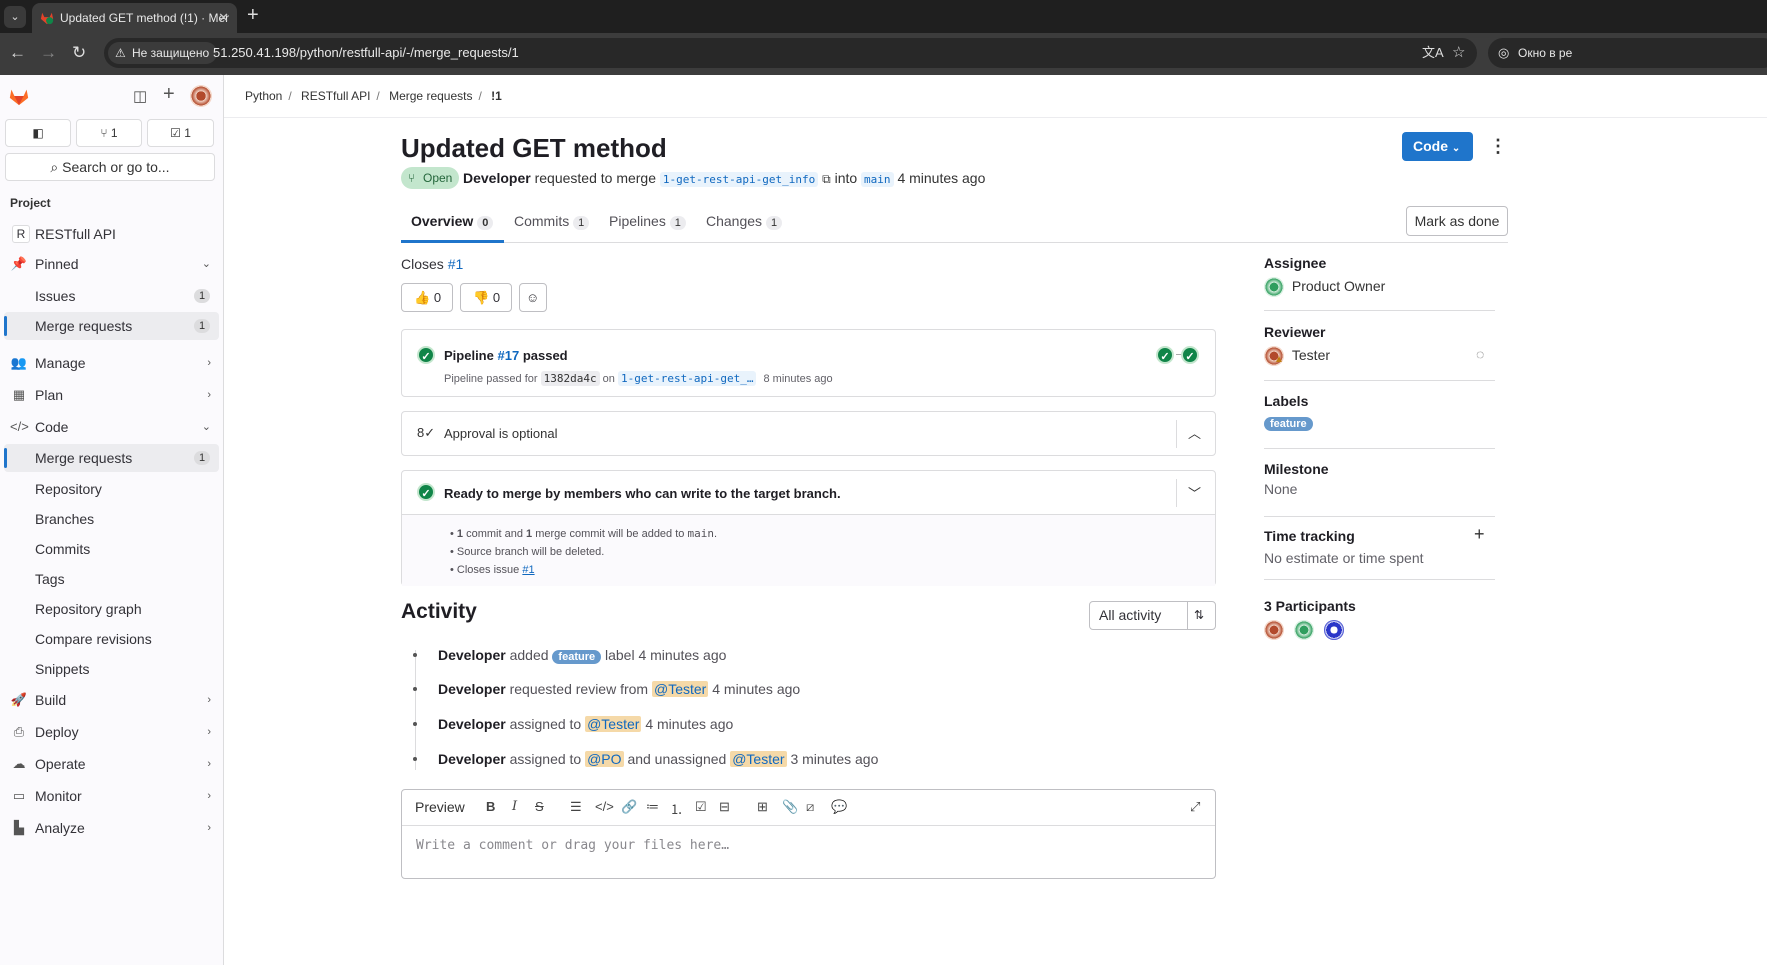 The width and height of the screenshot is (1767, 965). Describe the element at coordinates (17, 53) in the screenshot. I see `back-icon: ←` at that location.